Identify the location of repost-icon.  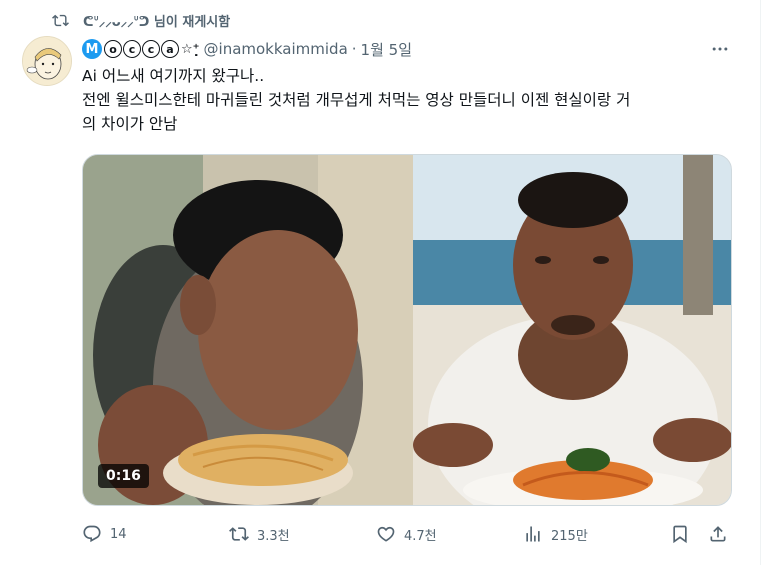
(60, 20).